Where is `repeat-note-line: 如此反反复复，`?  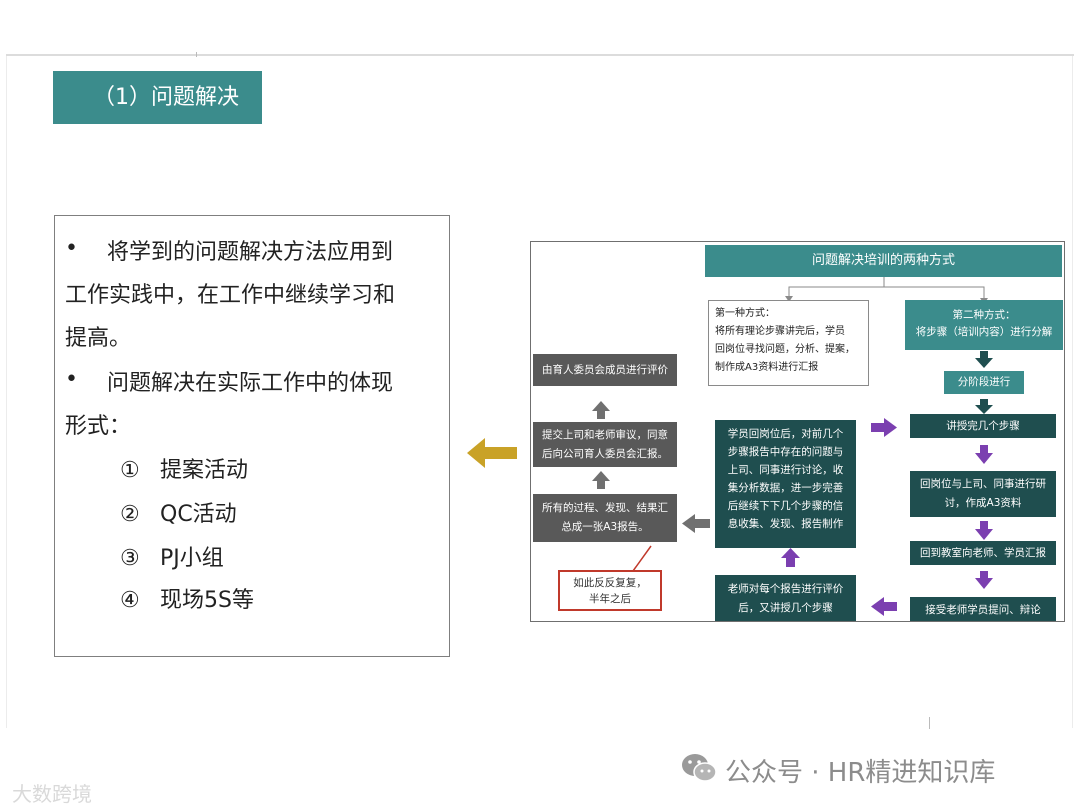
repeat-note-line: 如此反反复复， is located at coordinates (610, 583).